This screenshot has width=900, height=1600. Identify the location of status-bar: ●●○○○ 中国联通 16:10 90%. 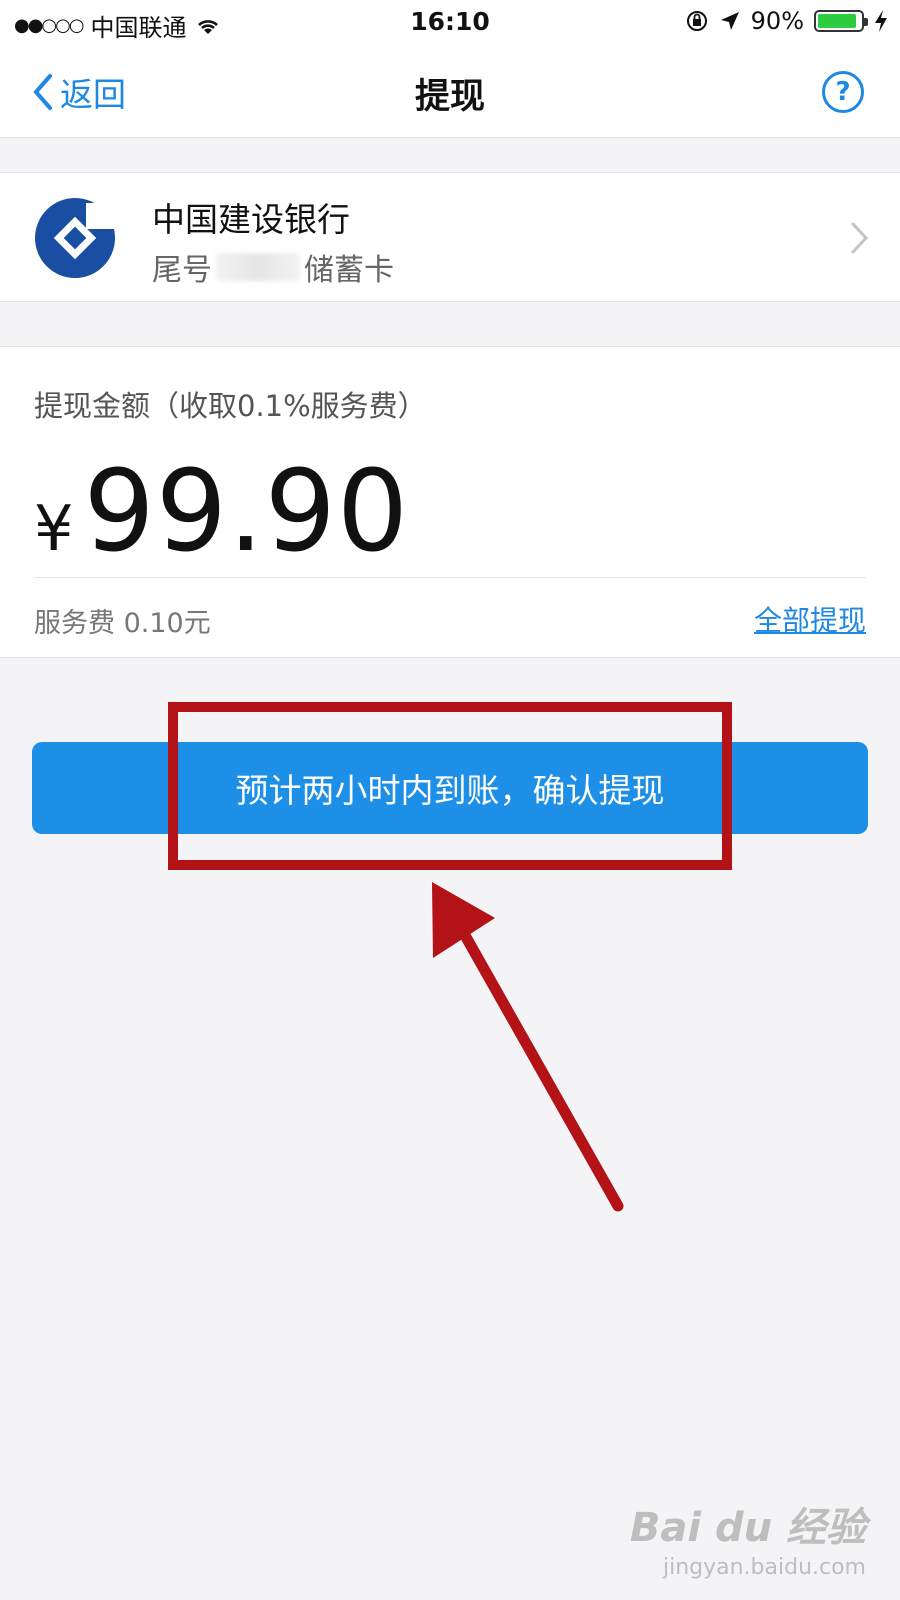
(450, 23).